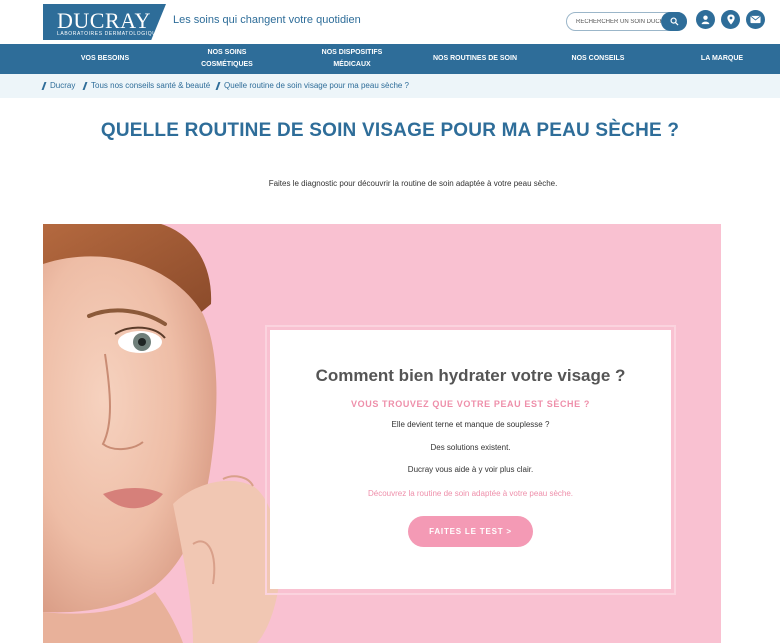 This screenshot has height=643, width=780. I want to click on card-title: Comment bien hydrater votre visage ?, so click(470, 375).